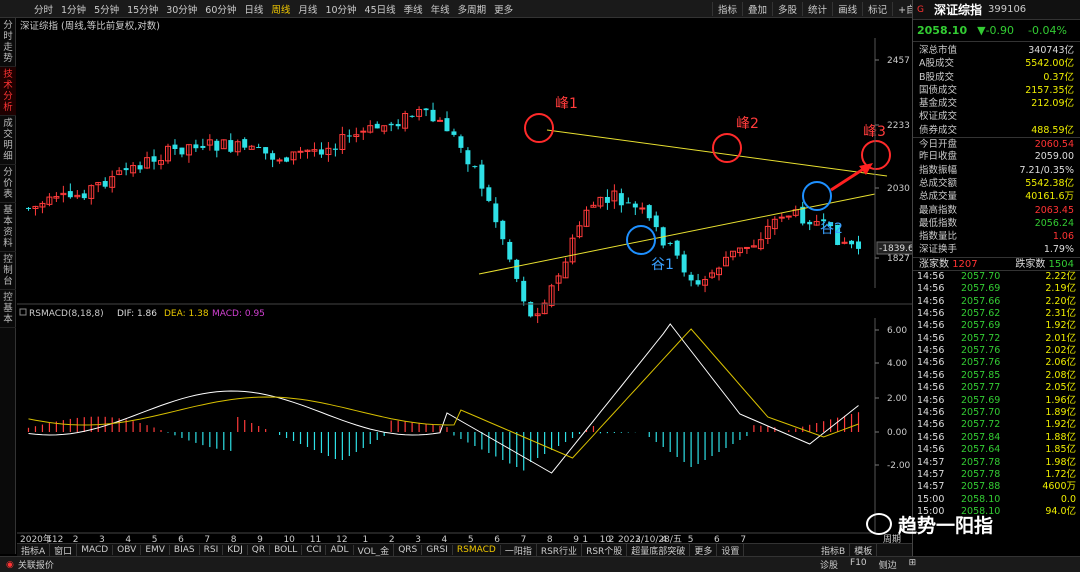 The height and width of the screenshot is (572, 1080). I want to click on date-tick: 8, so click(234, 539).